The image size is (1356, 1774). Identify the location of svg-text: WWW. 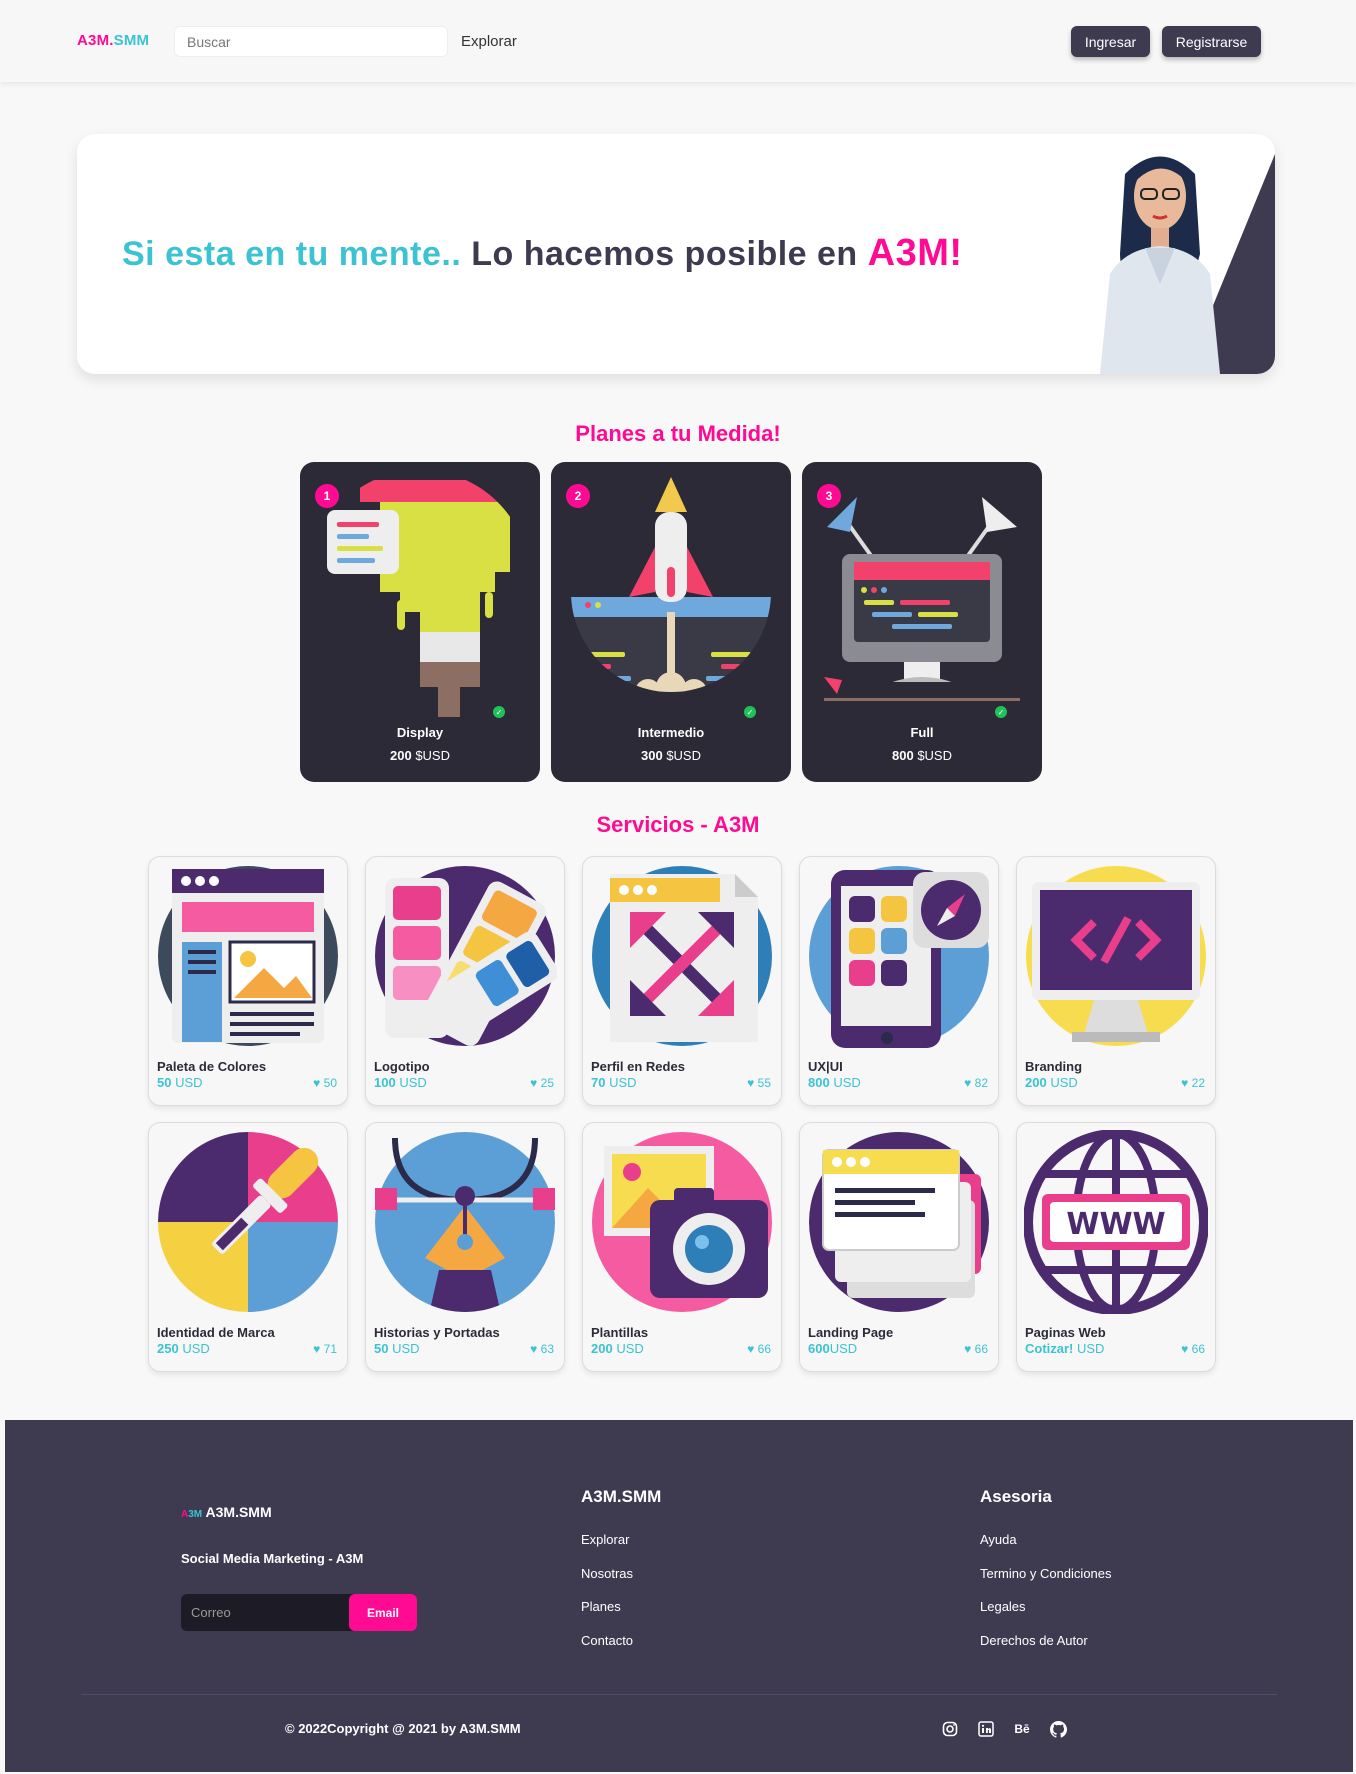
(1115, 1224).